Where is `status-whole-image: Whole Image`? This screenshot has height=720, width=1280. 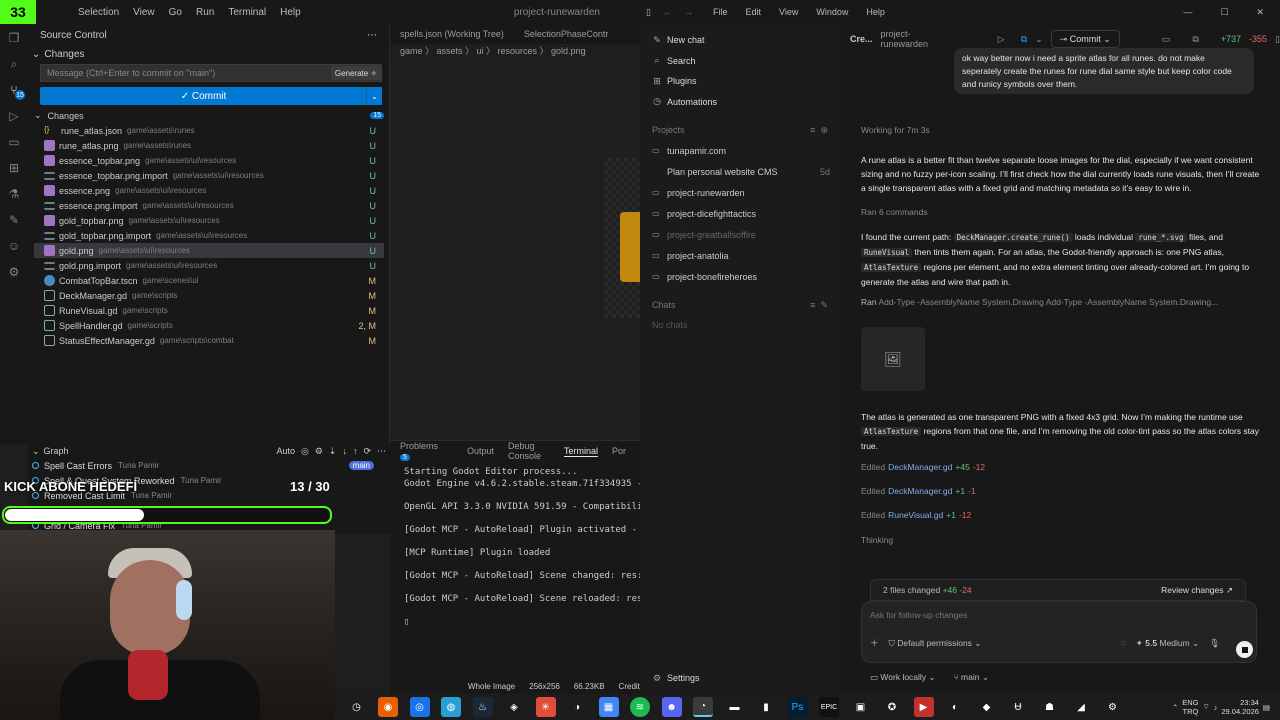
status-whole-image: Whole Image is located at coordinates (491, 686).